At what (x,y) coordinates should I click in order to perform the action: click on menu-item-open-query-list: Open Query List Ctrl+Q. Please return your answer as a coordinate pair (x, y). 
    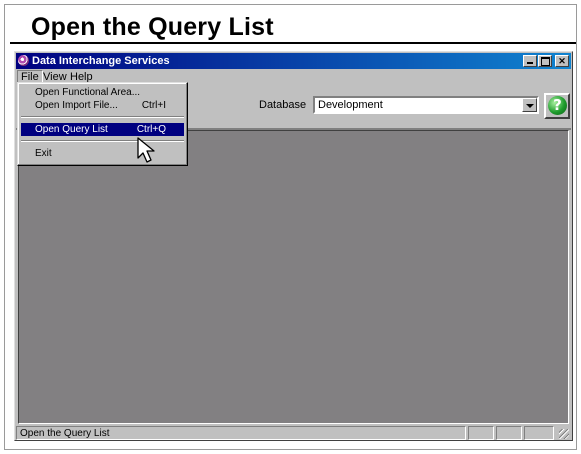
    Looking at the image, I should click on (102, 129).